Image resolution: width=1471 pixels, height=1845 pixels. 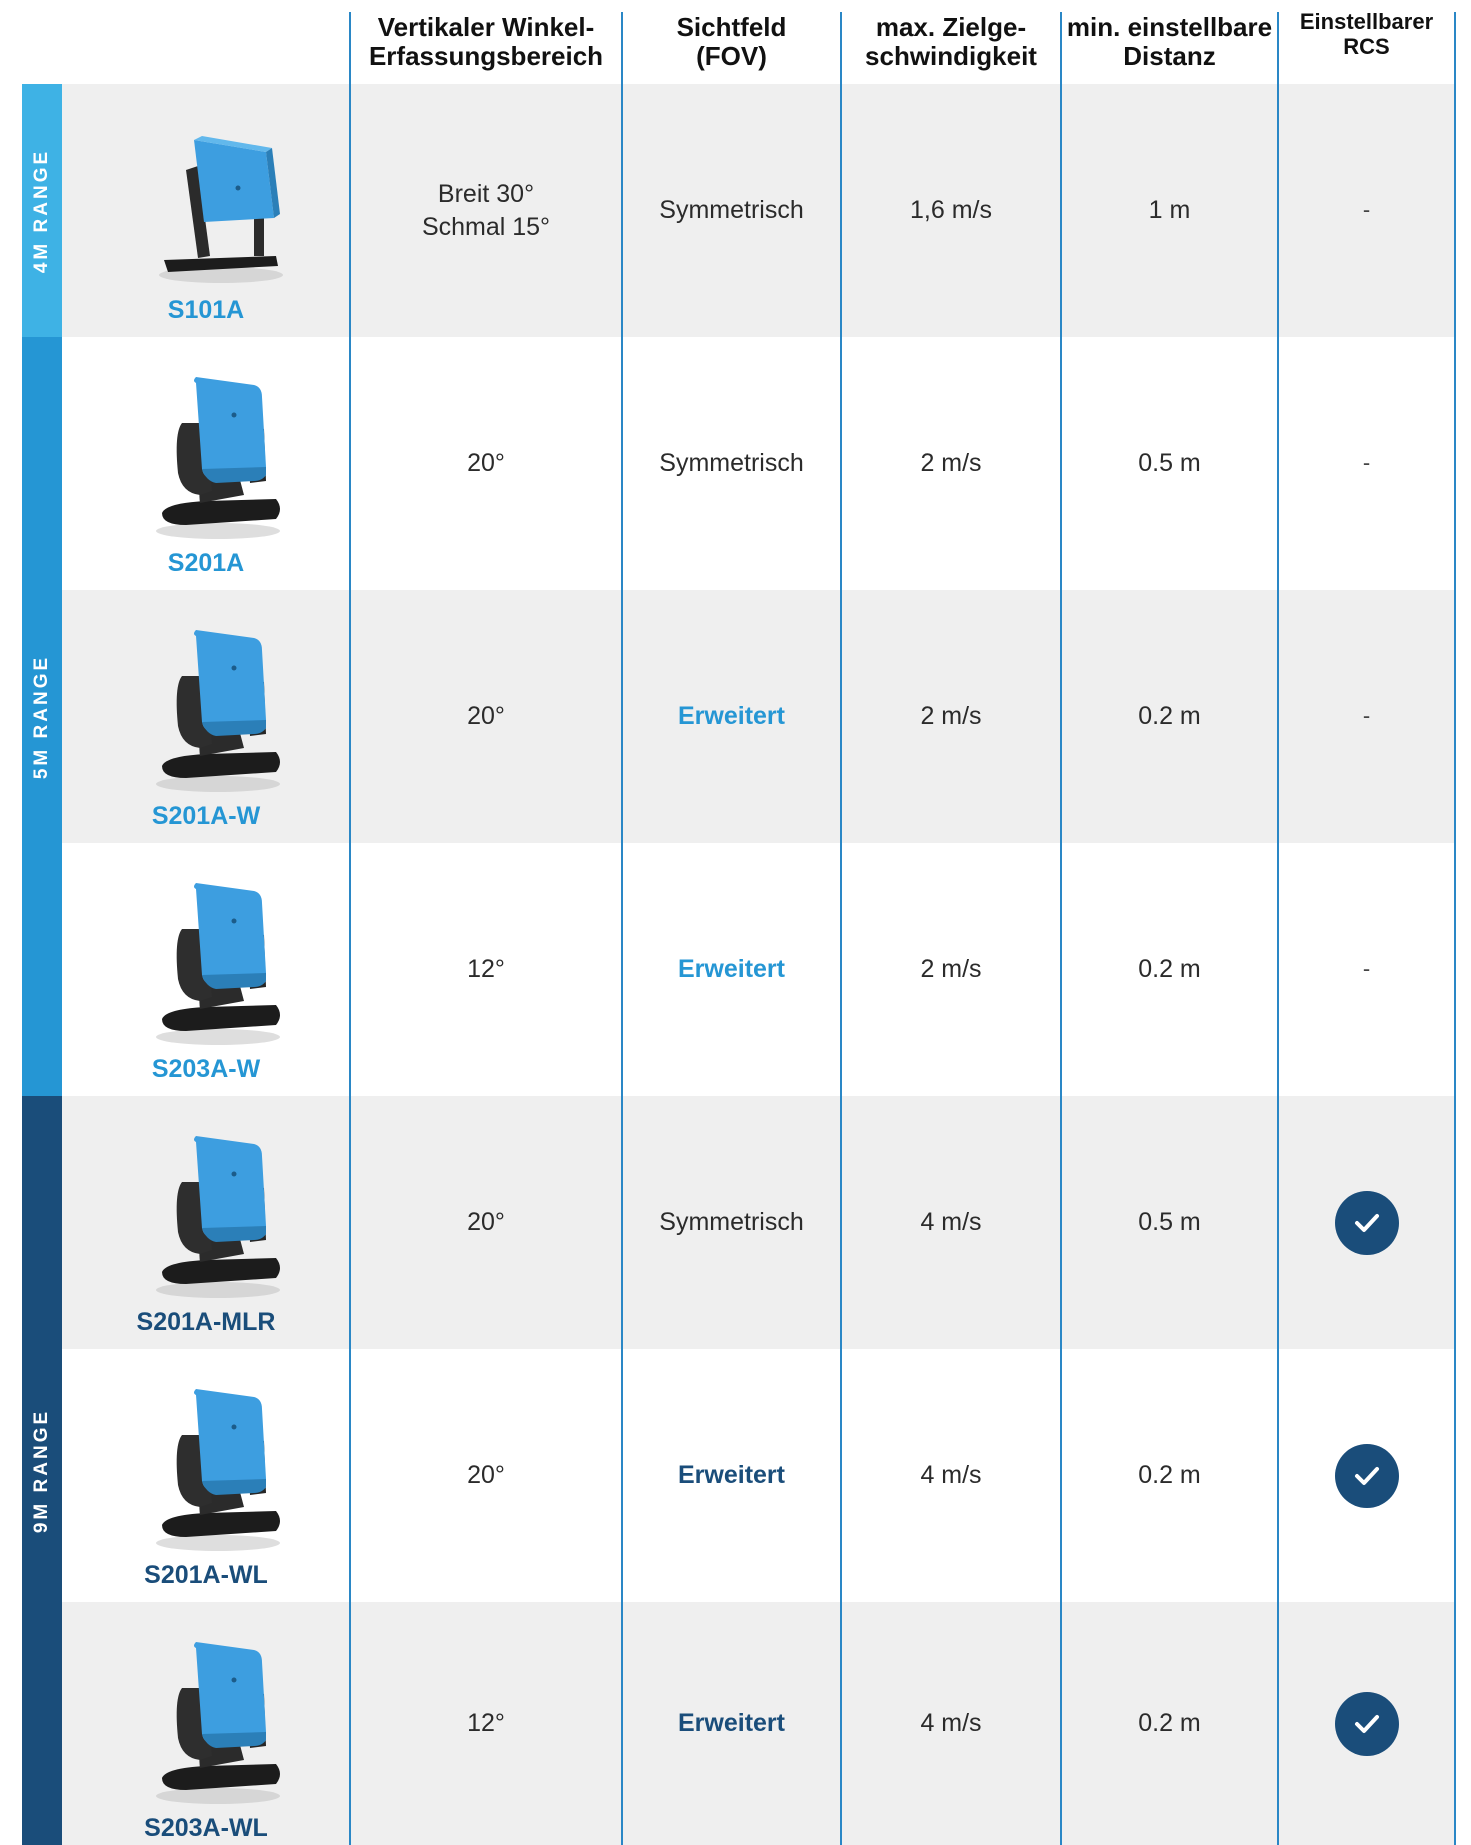 What do you see at coordinates (486, 226) in the screenshot?
I see `vertical-angle-value: Schmal 15°` at bounding box center [486, 226].